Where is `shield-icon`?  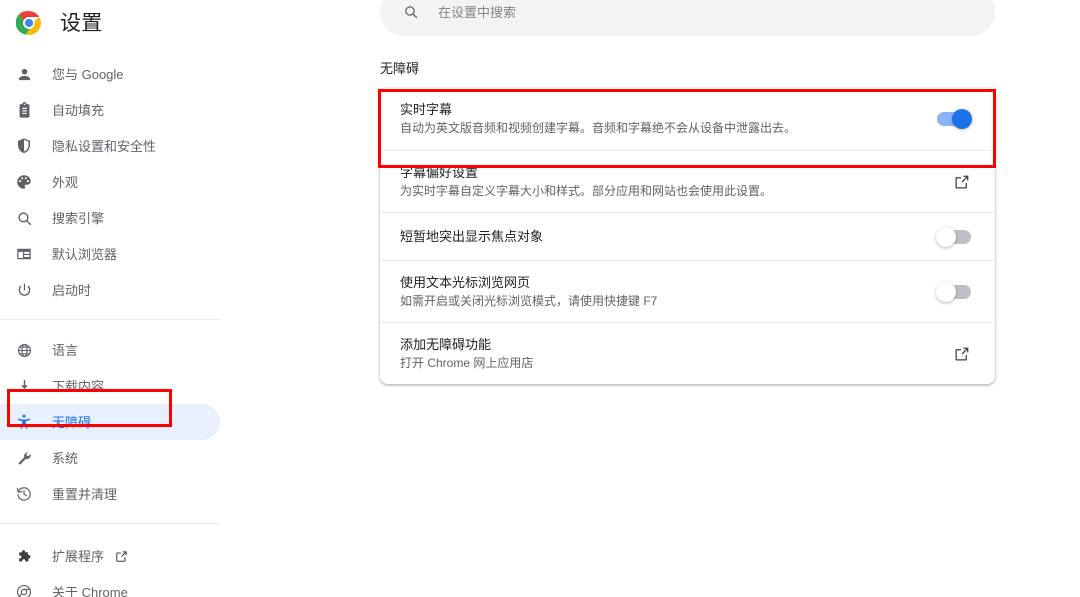 shield-icon is located at coordinates (24, 146).